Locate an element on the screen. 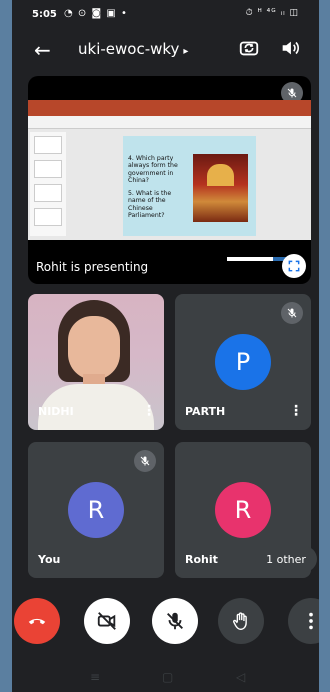  presenting-label: Rohit is presenting is located at coordinates (92, 267).